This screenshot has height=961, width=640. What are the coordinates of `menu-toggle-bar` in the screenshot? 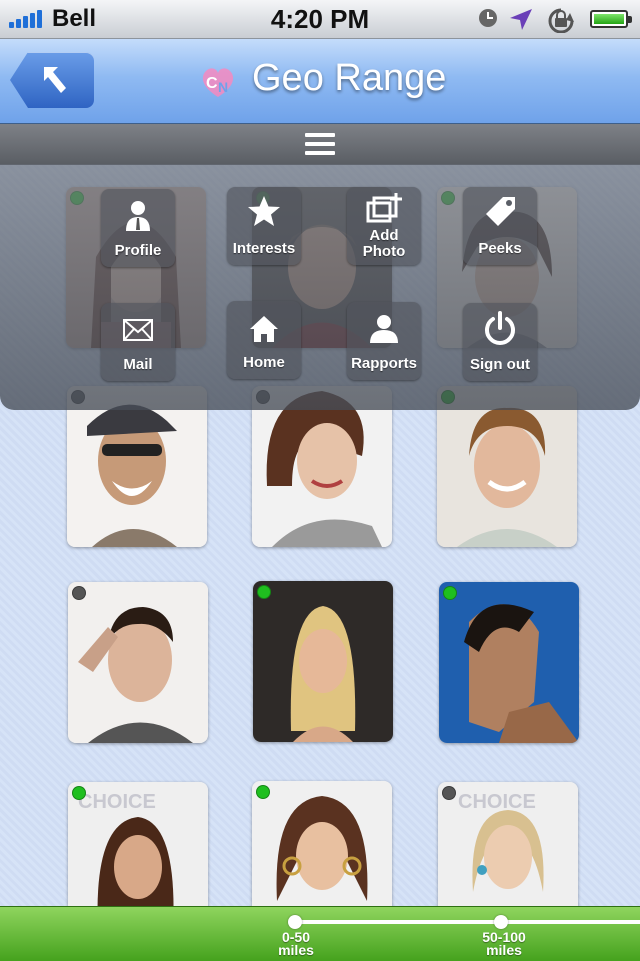 It's located at (320, 144).